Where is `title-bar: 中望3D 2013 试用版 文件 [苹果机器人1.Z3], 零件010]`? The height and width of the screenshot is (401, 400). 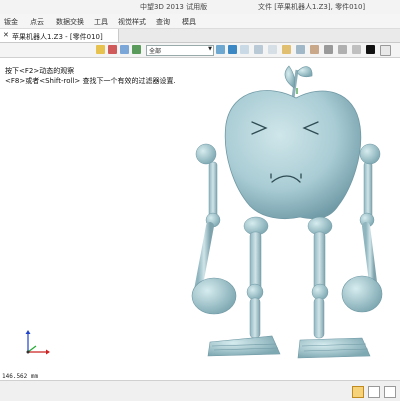 title-bar: 中望3D 2013 试用版 文件 [苹果机器人1.Z3], 零件010] is located at coordinates (200, 7).